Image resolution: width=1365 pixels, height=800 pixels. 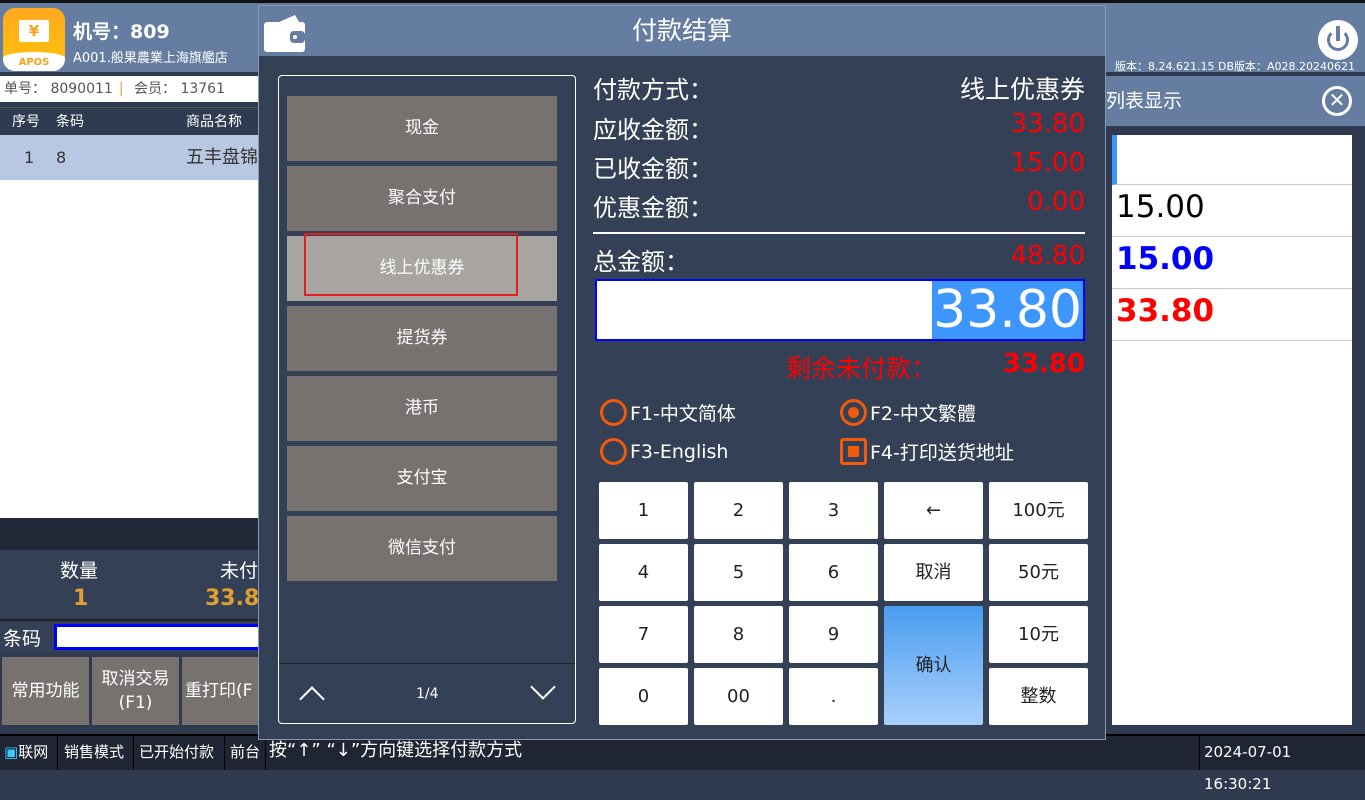 I want to click on dialog-title-text: 付款结算, so click(x=681, y=30).